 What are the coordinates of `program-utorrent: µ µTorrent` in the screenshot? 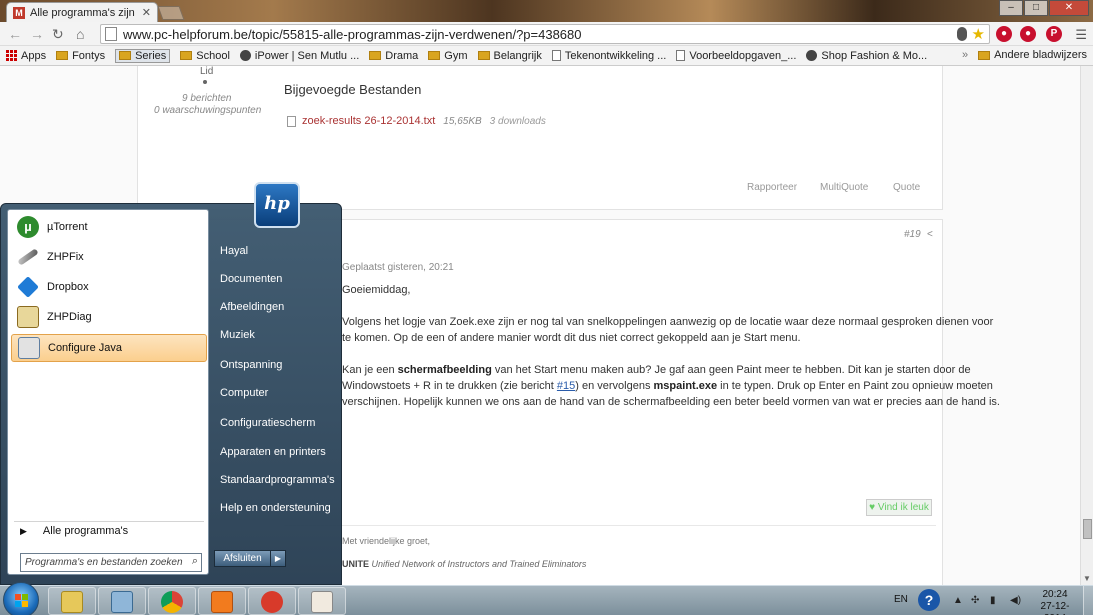 It's located at (109, 227).